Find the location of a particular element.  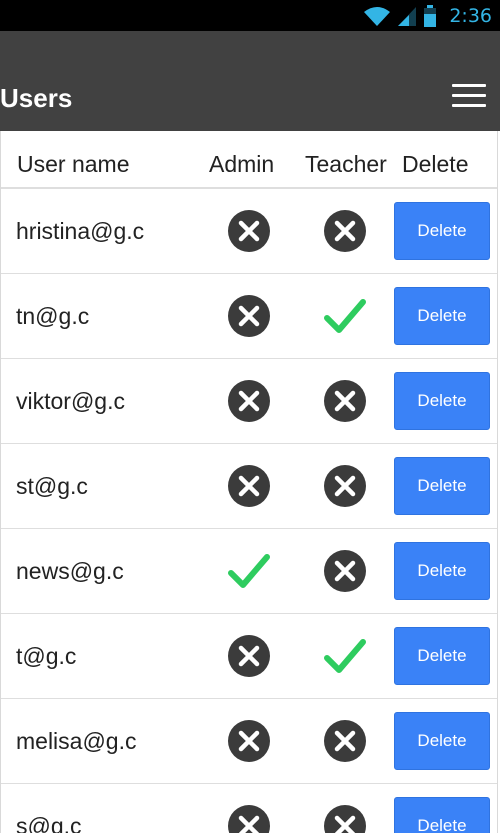

status-time: 2:36 is located at coordinates (470, 16).